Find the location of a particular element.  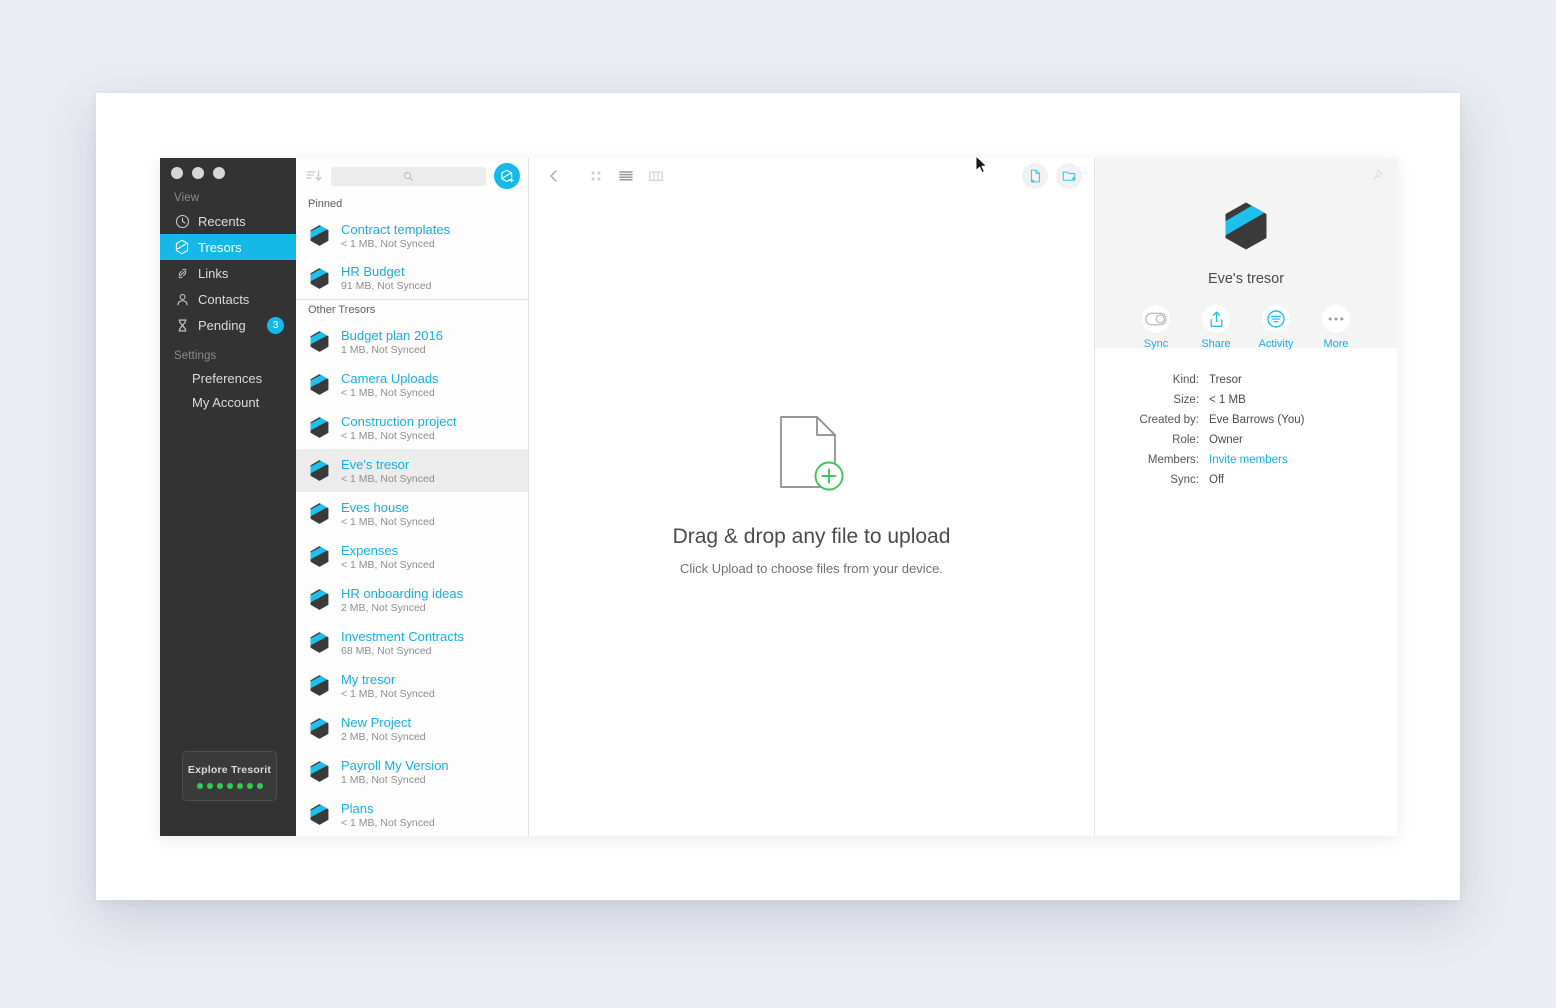

sidebar-item-contacts: Contacts is located at coordinates (228, 299).